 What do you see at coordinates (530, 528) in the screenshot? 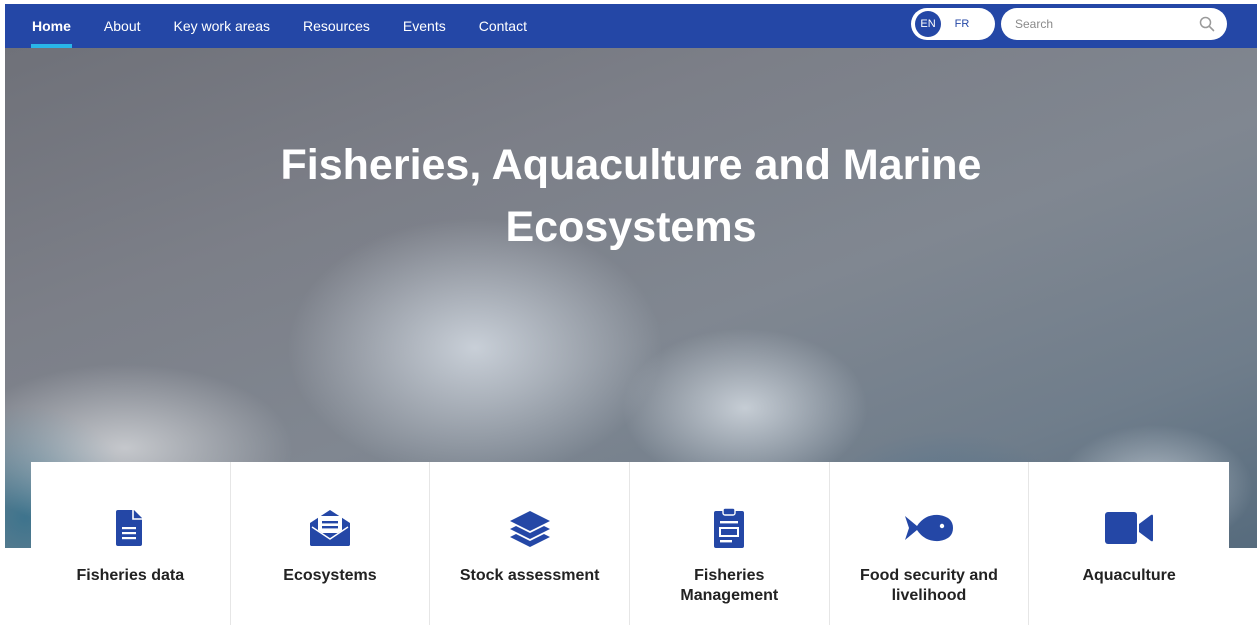
I see `layers-icon` at bounding box center [530, 528].